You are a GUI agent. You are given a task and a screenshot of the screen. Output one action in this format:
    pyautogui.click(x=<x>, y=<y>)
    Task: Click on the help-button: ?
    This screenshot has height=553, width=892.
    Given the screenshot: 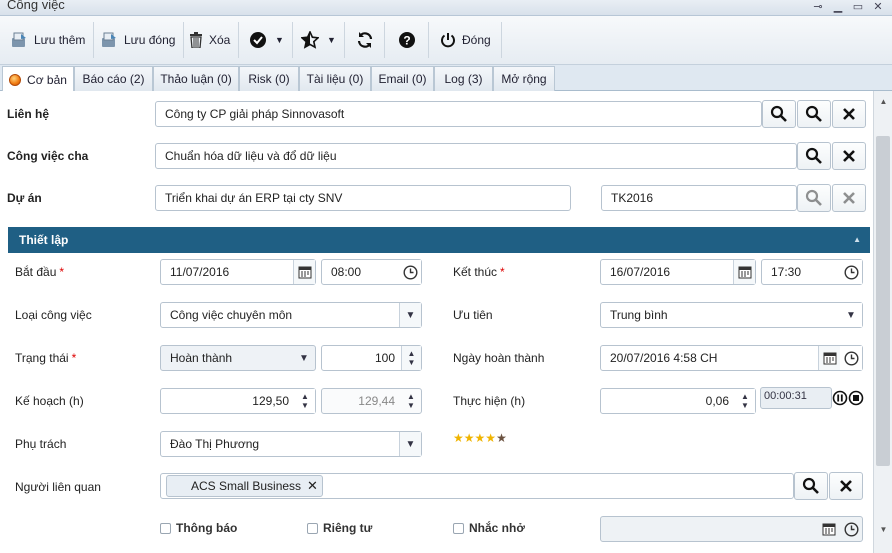 What is the action you would take?
    pyautogui.click(x=407, y=40)
    